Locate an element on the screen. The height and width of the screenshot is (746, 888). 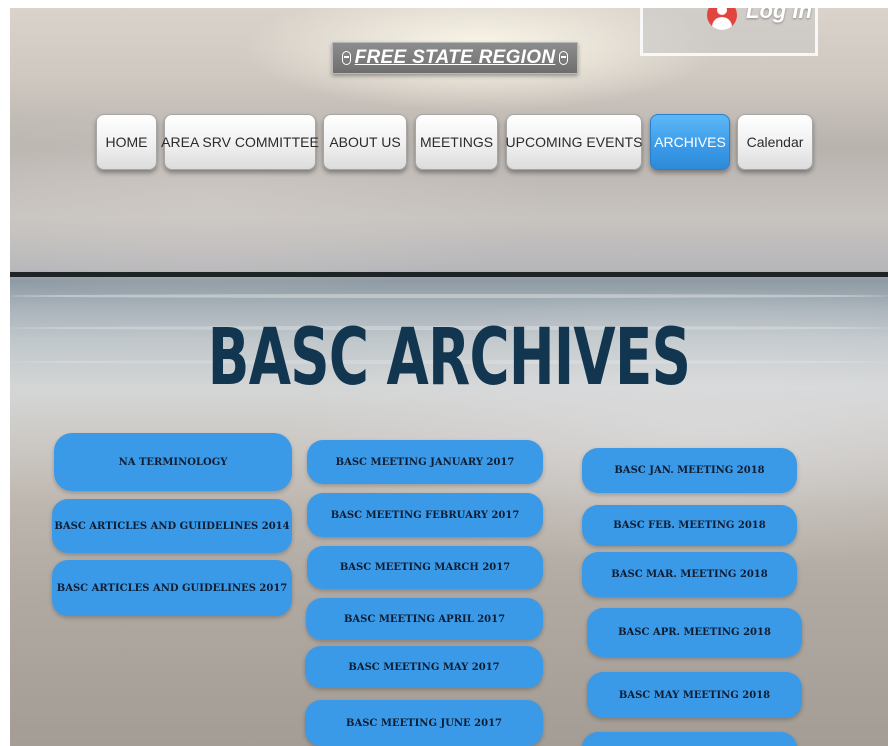
nav-archives: ARCHIVES is located at coordinates (690, 142).